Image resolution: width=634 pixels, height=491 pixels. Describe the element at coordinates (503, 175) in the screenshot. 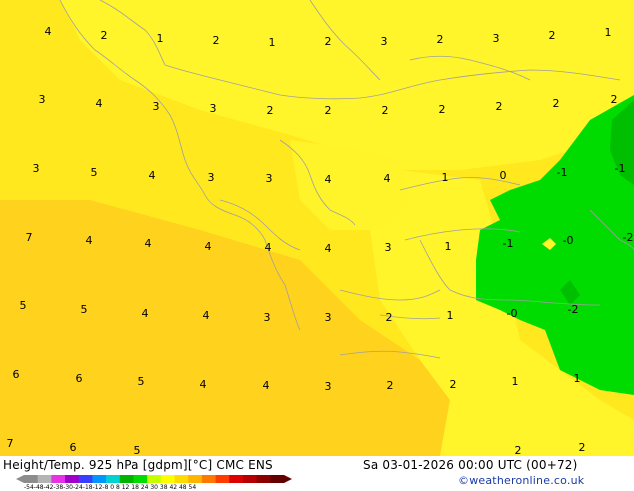

I see `temperature-label: 0` at that location.